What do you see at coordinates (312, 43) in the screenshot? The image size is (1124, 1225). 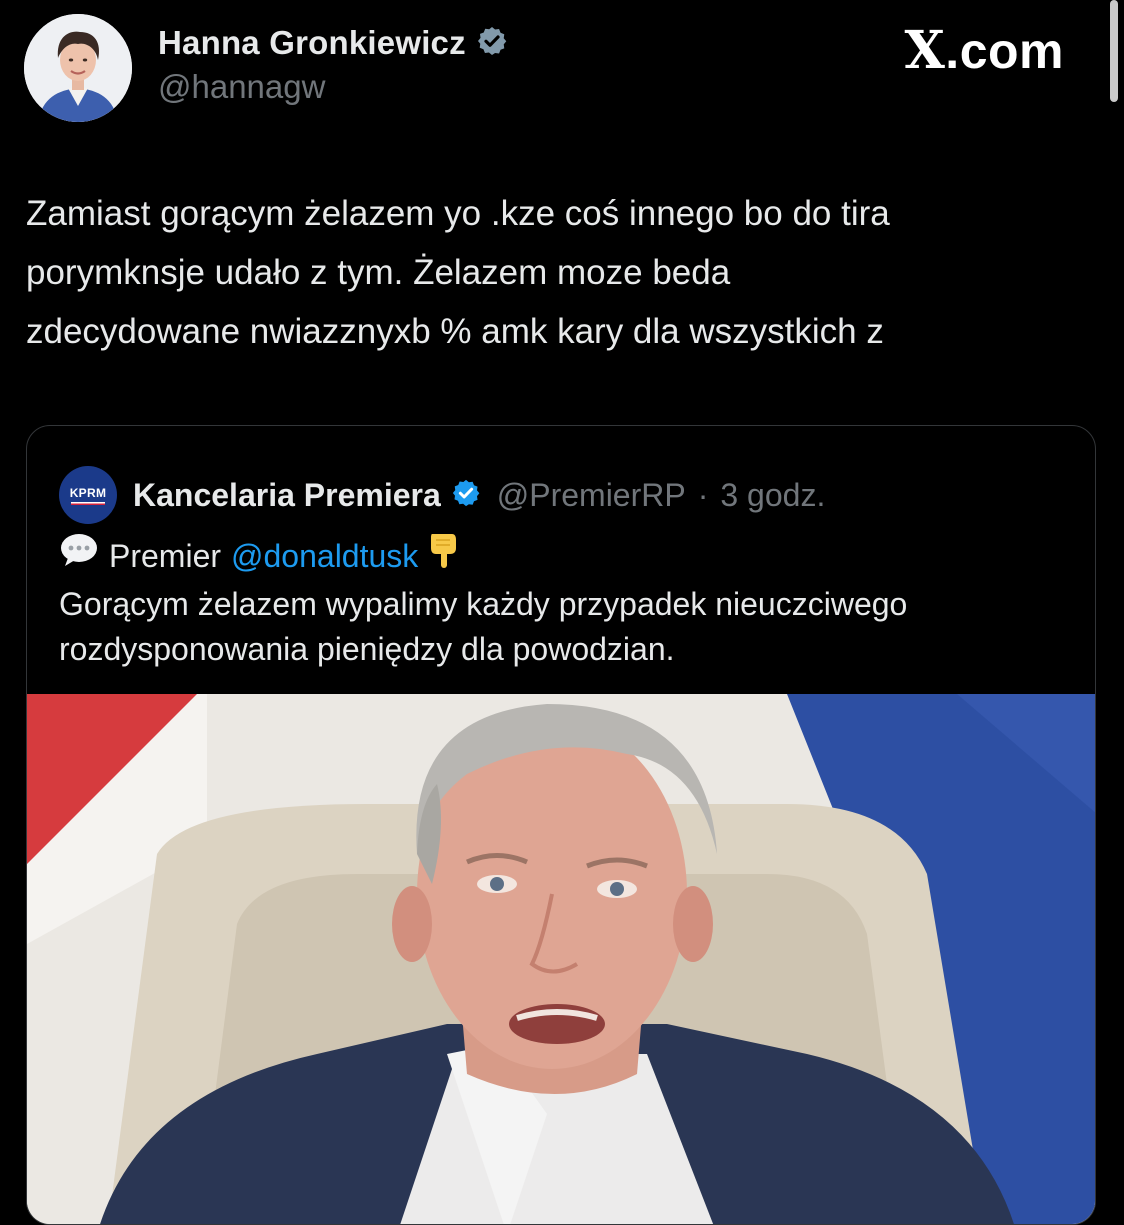 I see `author-name: Hanna Gronkiewicz` at bounding box center [312, 43].